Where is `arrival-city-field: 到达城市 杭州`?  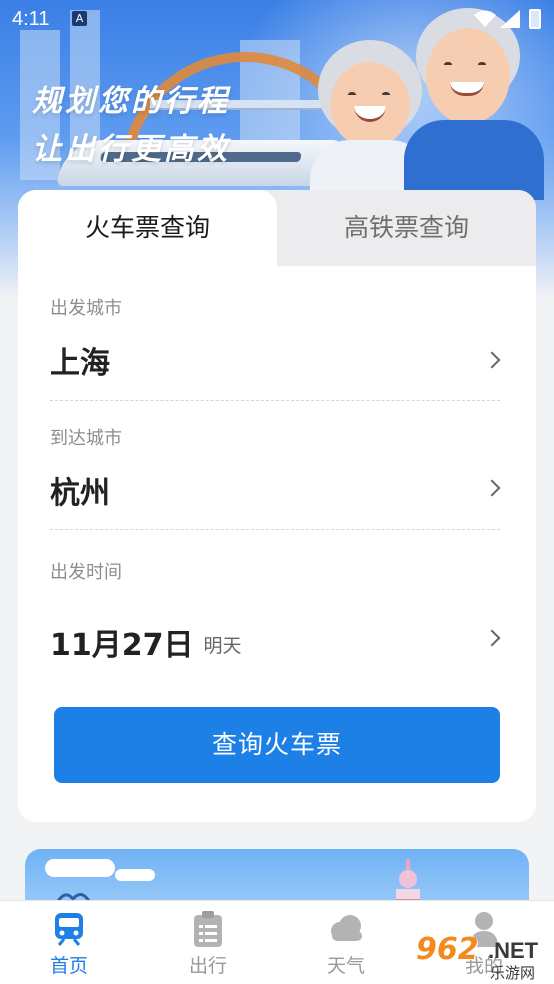 arrival-city-field: 到达城市 杭州 is located at coordinates (275, 468).